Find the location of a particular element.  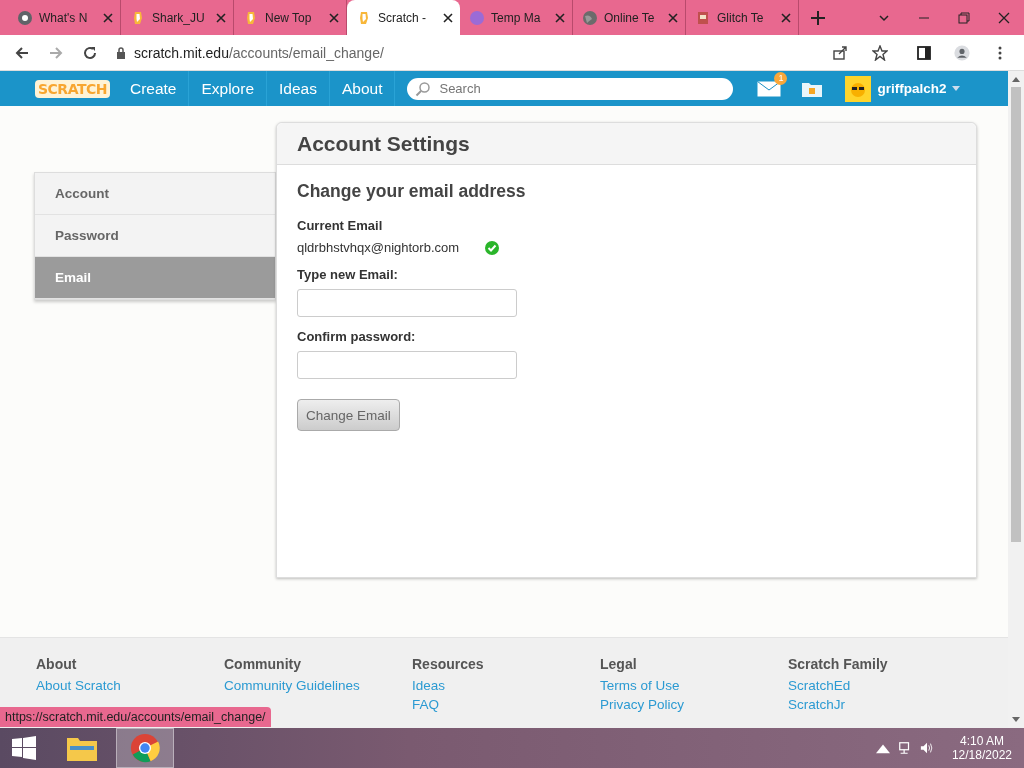

footer-link: About Scratch is located at coordinates (130, 685).